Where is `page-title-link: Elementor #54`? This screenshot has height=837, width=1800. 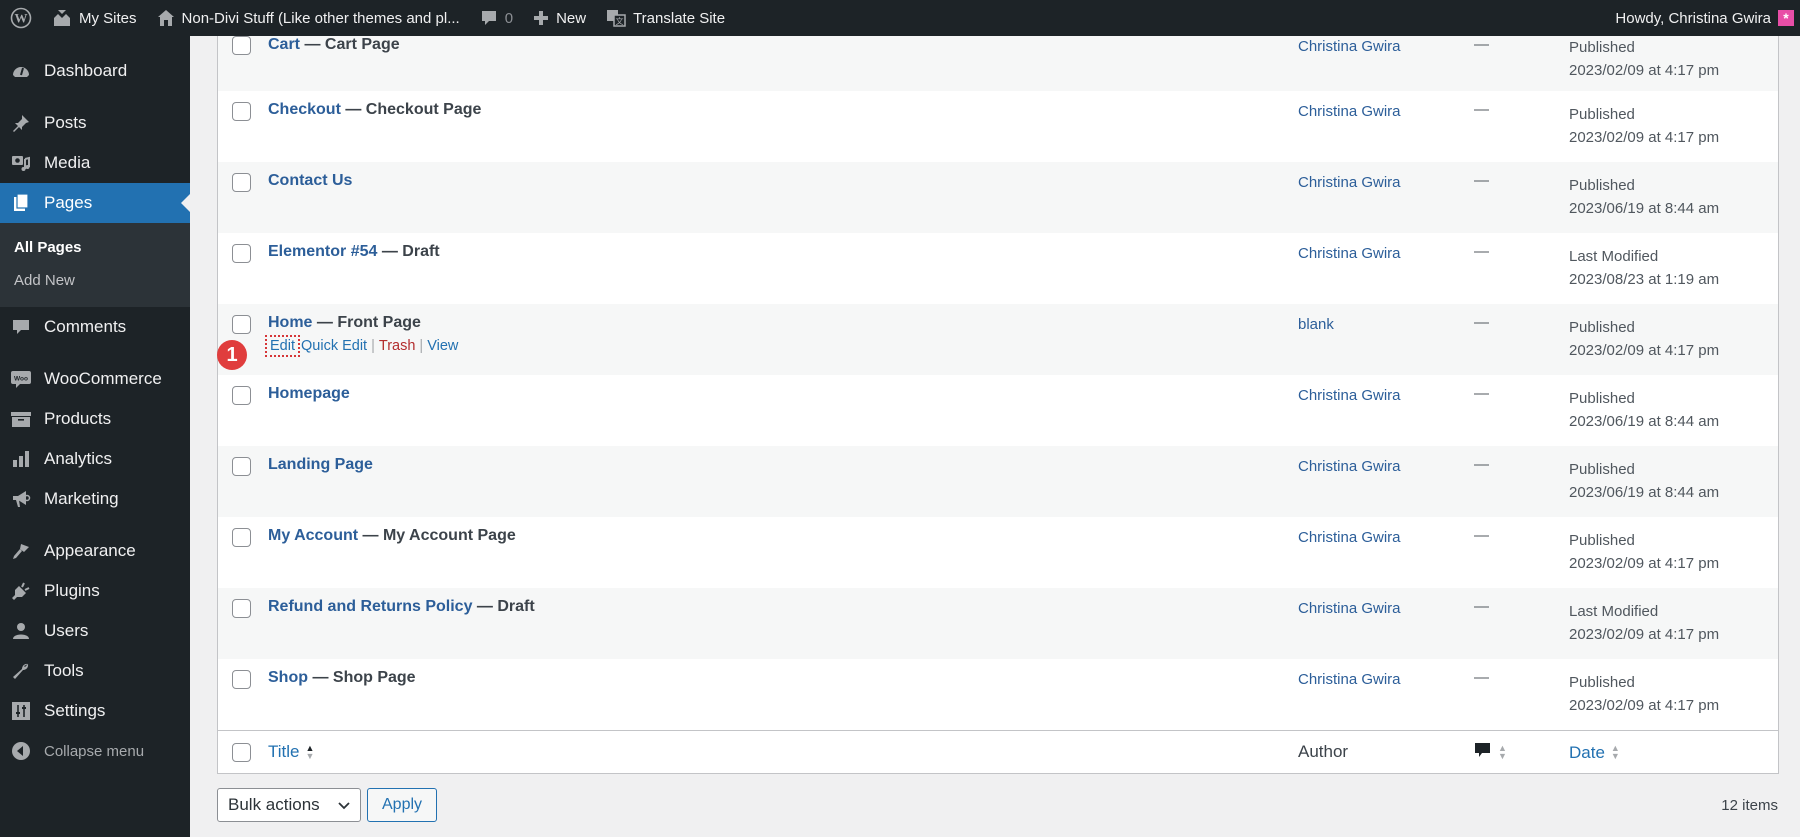 page-title-link: Elementor #54 is located at coordinates (322, 251).